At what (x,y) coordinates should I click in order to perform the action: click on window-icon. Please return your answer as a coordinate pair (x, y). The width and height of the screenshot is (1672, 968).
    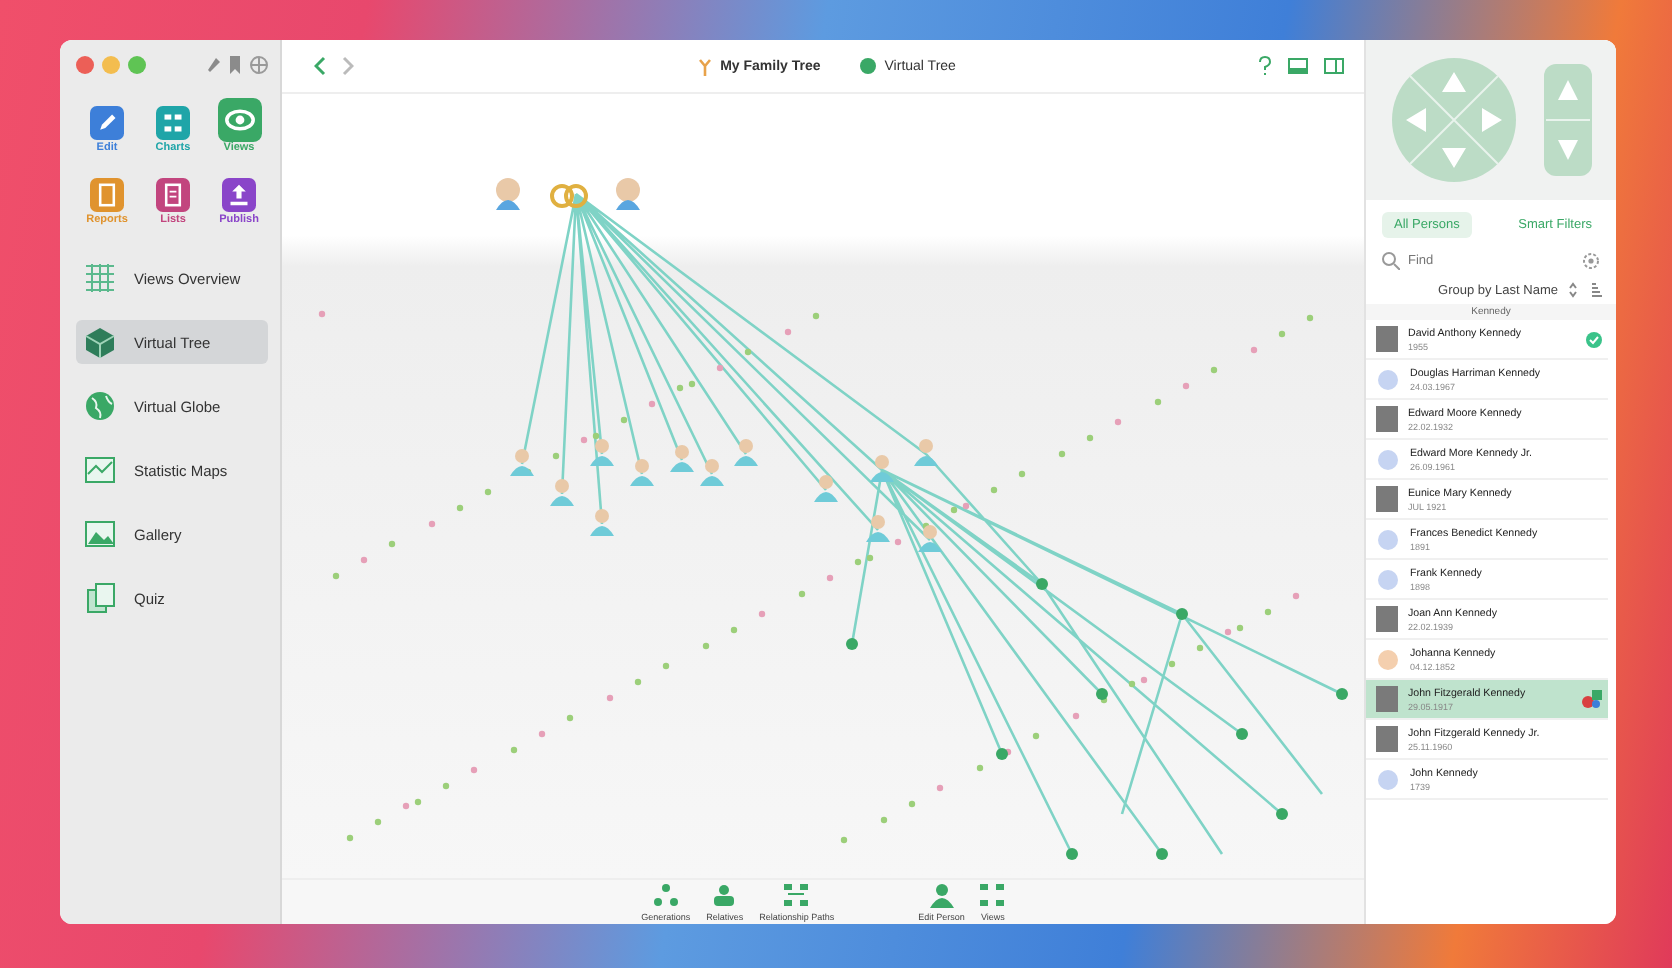
    Looking at the image, I should click on (1298, 66).